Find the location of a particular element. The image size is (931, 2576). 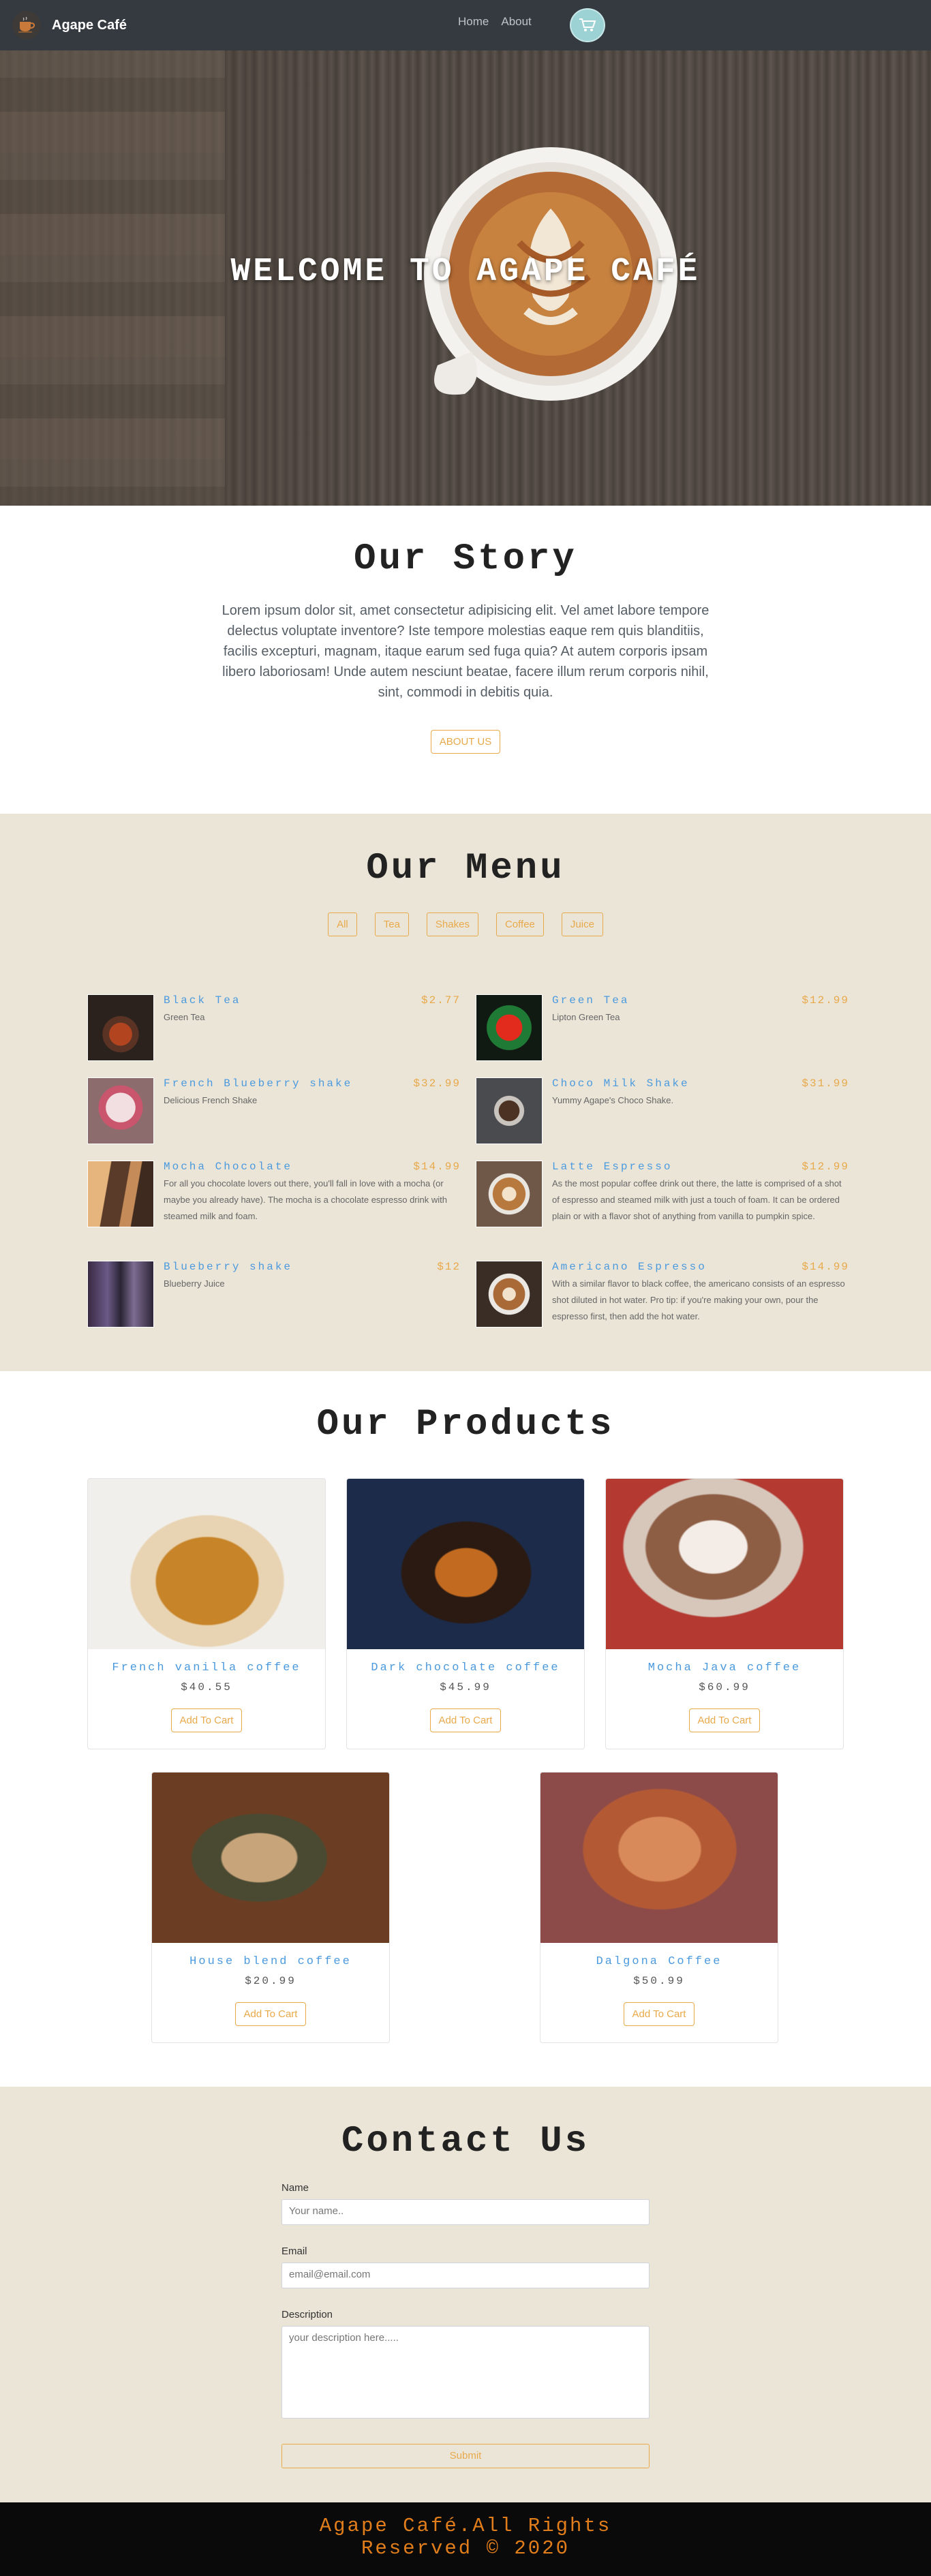

product-card: House blend coffee $20.99 Add To Cart is located at coordinates (270, 1907).